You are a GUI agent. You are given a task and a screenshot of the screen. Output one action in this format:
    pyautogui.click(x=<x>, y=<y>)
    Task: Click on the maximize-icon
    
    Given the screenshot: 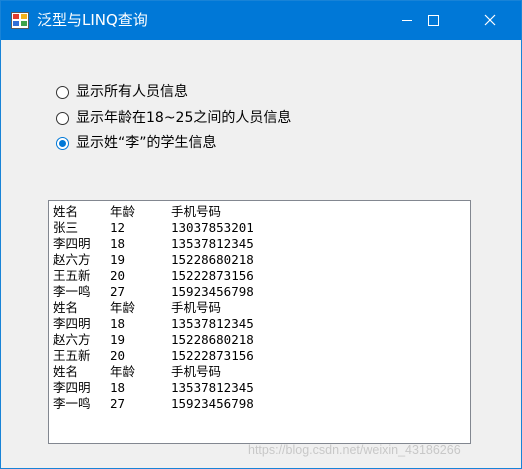 What is the action you would take?
    pyautogui.click(x=433, y=20)
    